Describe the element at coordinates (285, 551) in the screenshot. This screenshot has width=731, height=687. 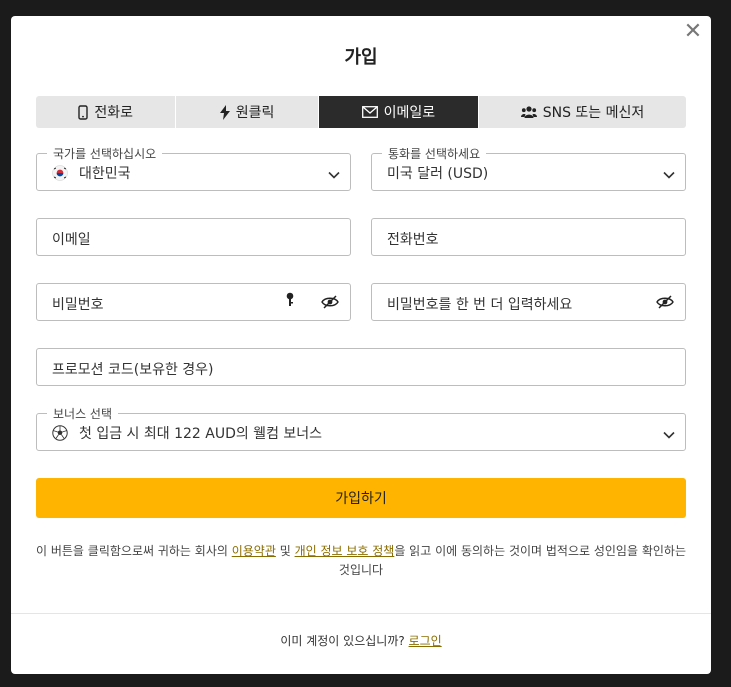
I see `terms-mid: 및` at that location.